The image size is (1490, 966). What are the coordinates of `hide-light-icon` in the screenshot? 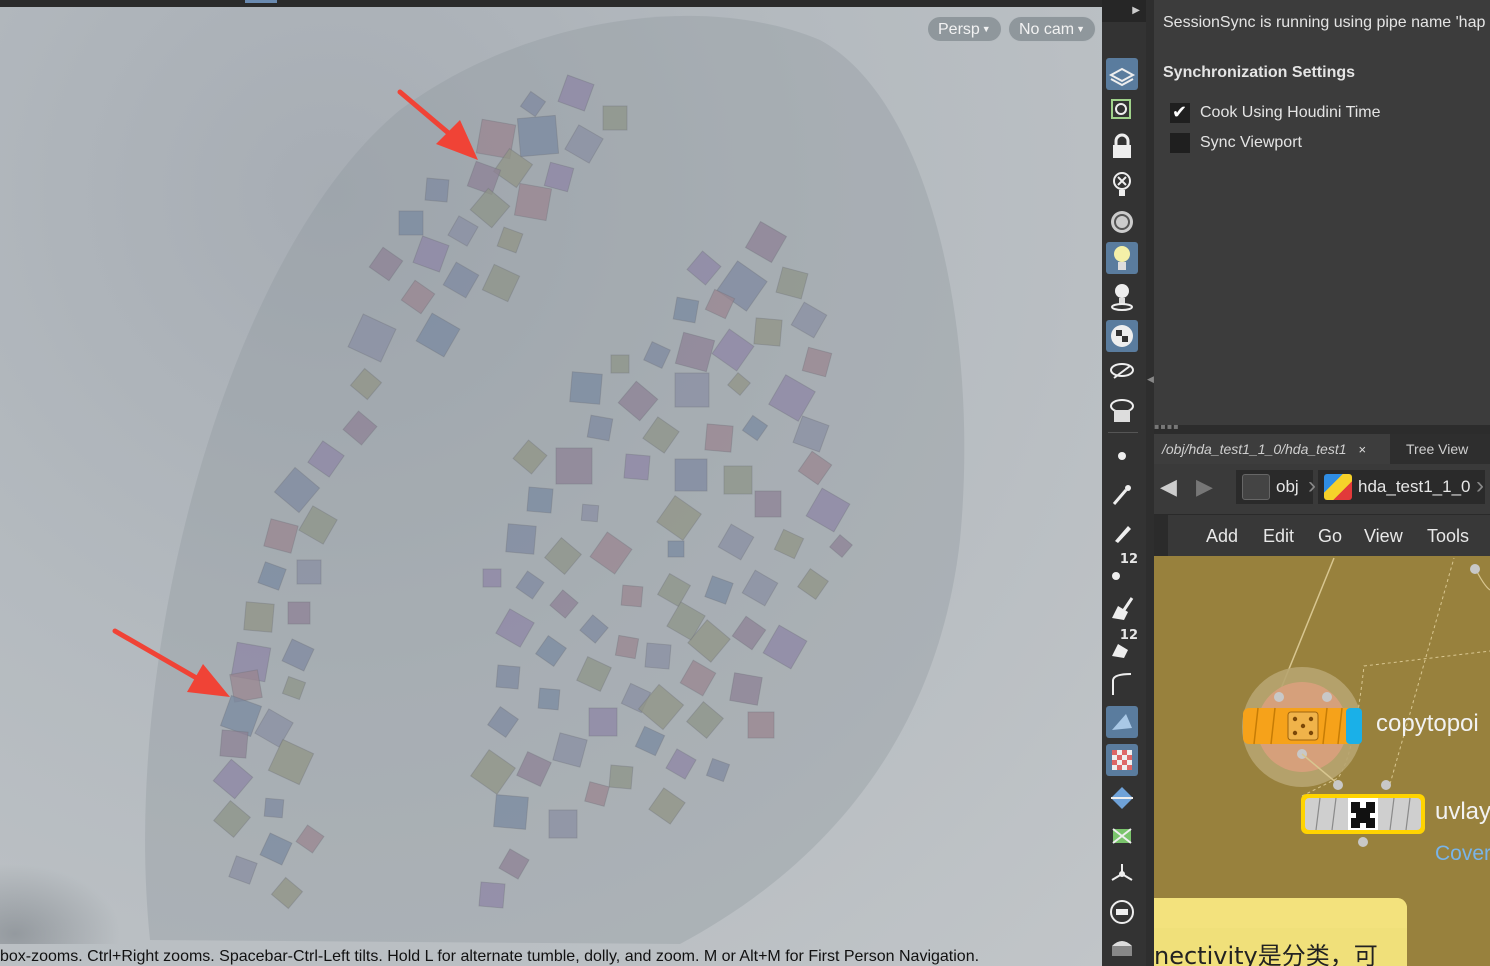 It's located at (1122, 184).